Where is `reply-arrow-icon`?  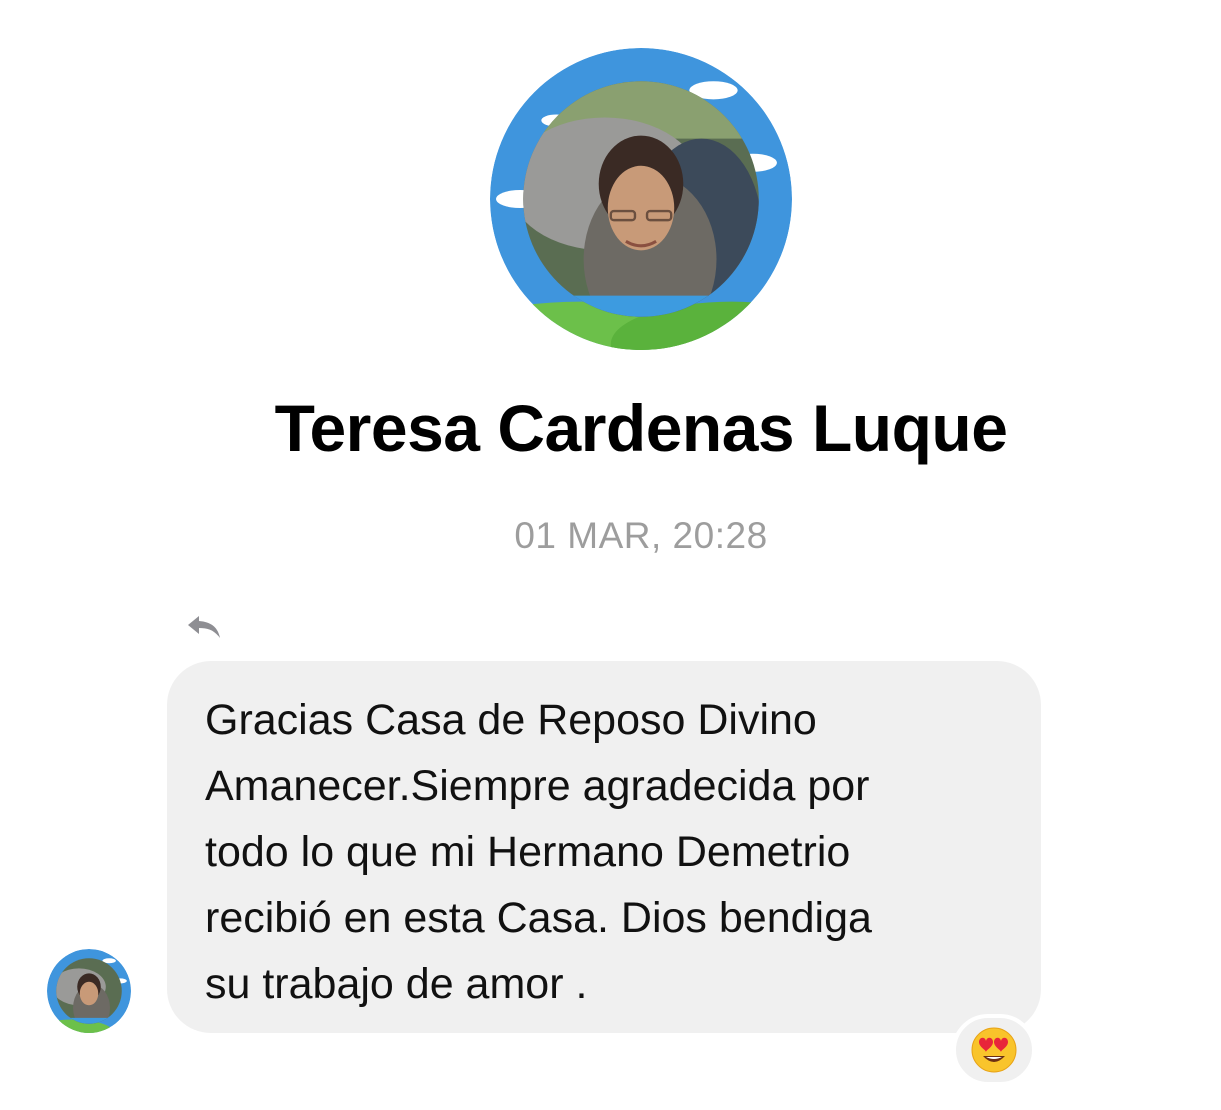
reply-arrow-icon is located at coordinates (204, 627).